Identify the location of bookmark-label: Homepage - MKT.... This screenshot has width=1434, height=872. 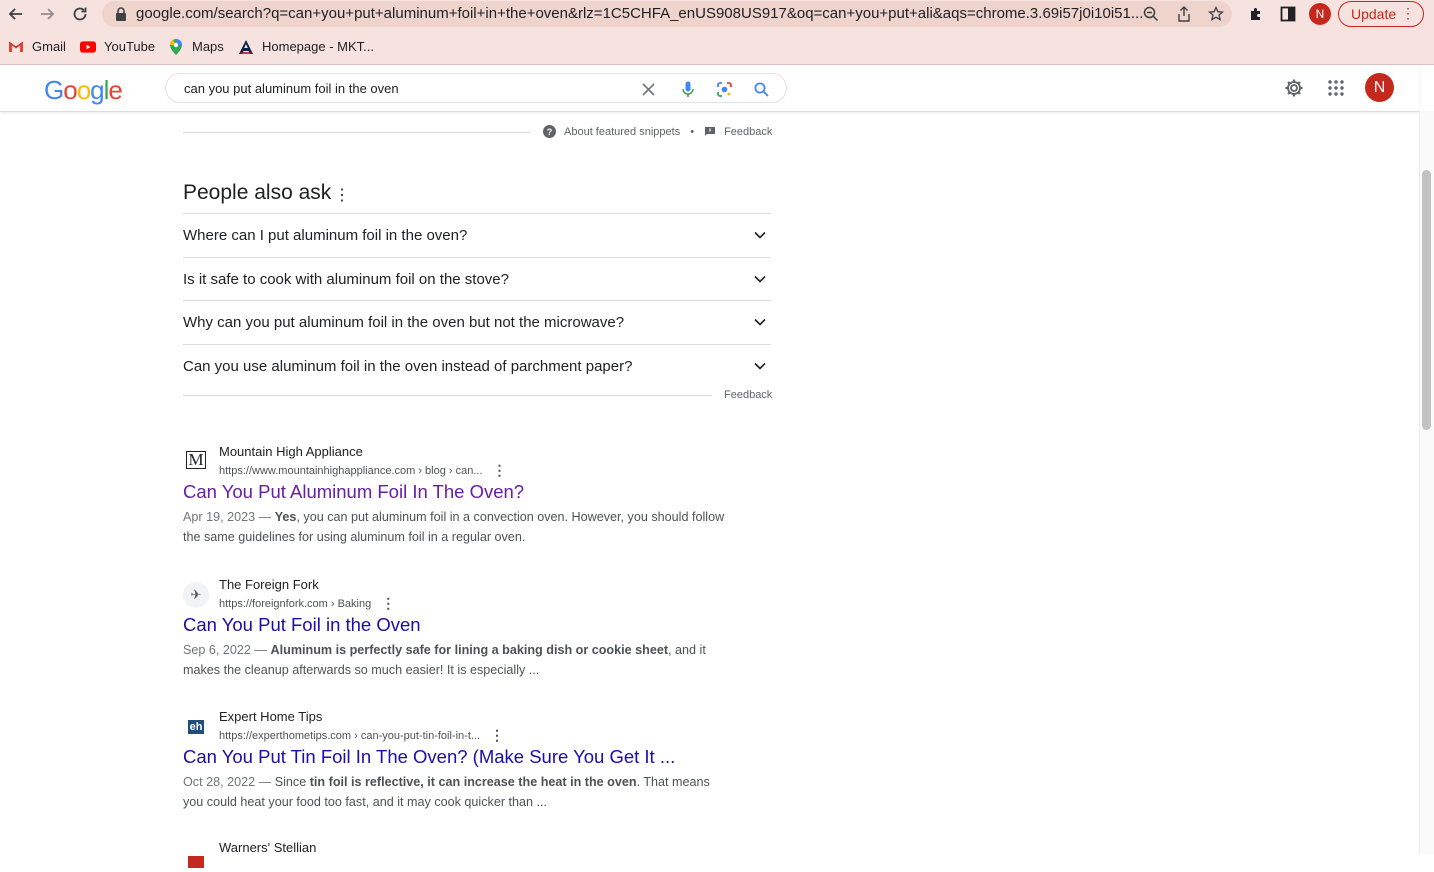
(318, 46).